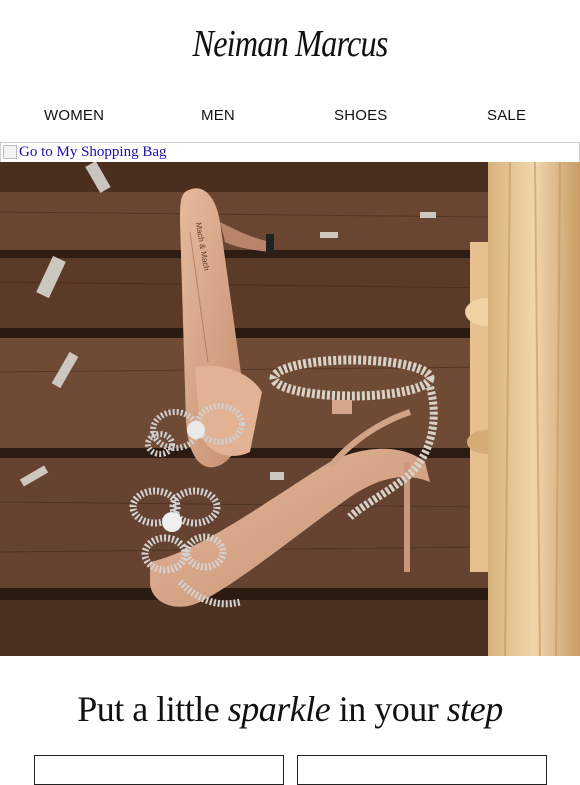 Image resolution: width=580 pixels, height=785 pixels. What do you see at coordinates (93, 152) in the screenshot?
I see `shopping-bag-alt-text: Go to My Shopping Bag` at bounding box center [93, 152].